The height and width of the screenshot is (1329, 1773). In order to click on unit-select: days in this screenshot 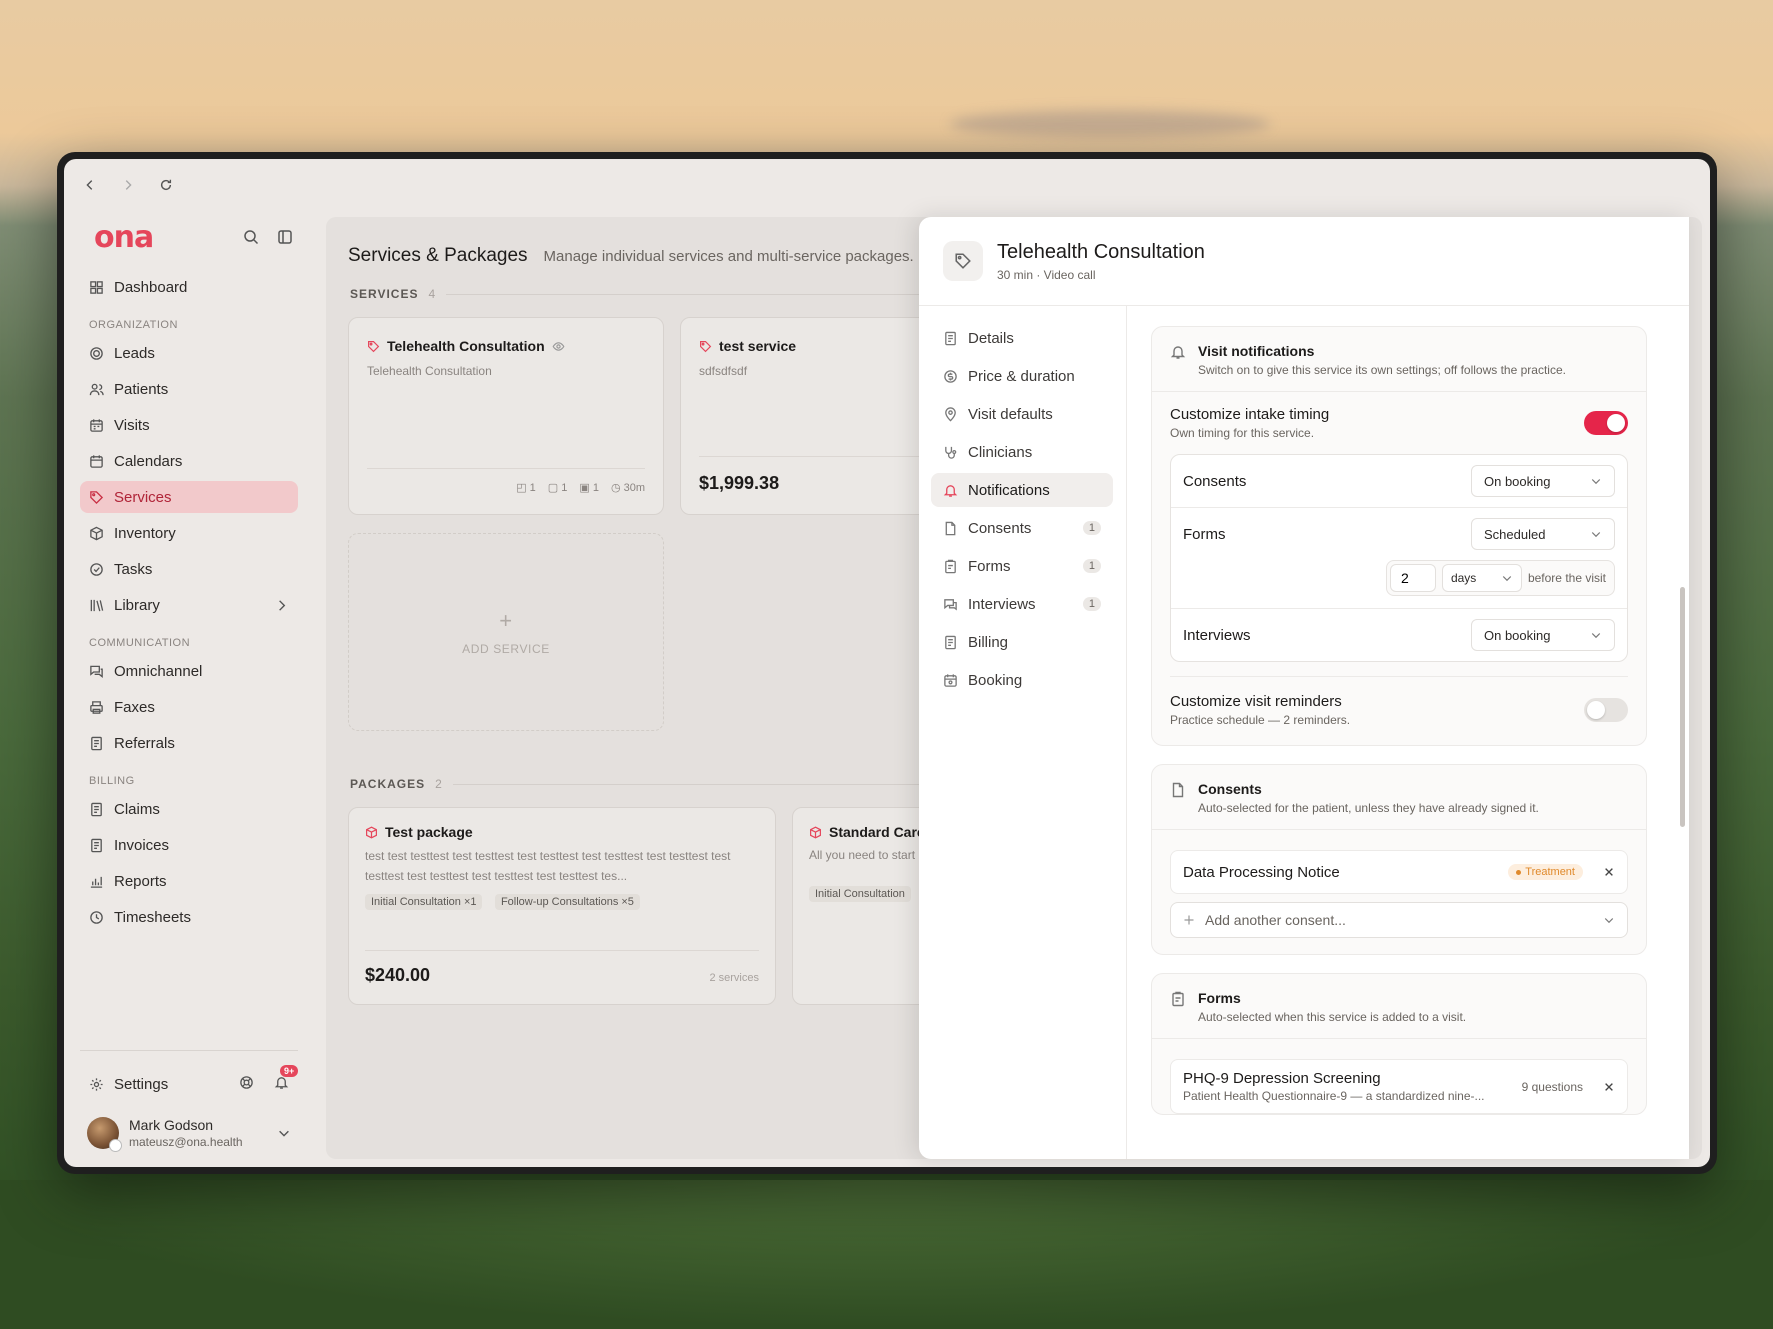, I will do `click(1481, 578)`.